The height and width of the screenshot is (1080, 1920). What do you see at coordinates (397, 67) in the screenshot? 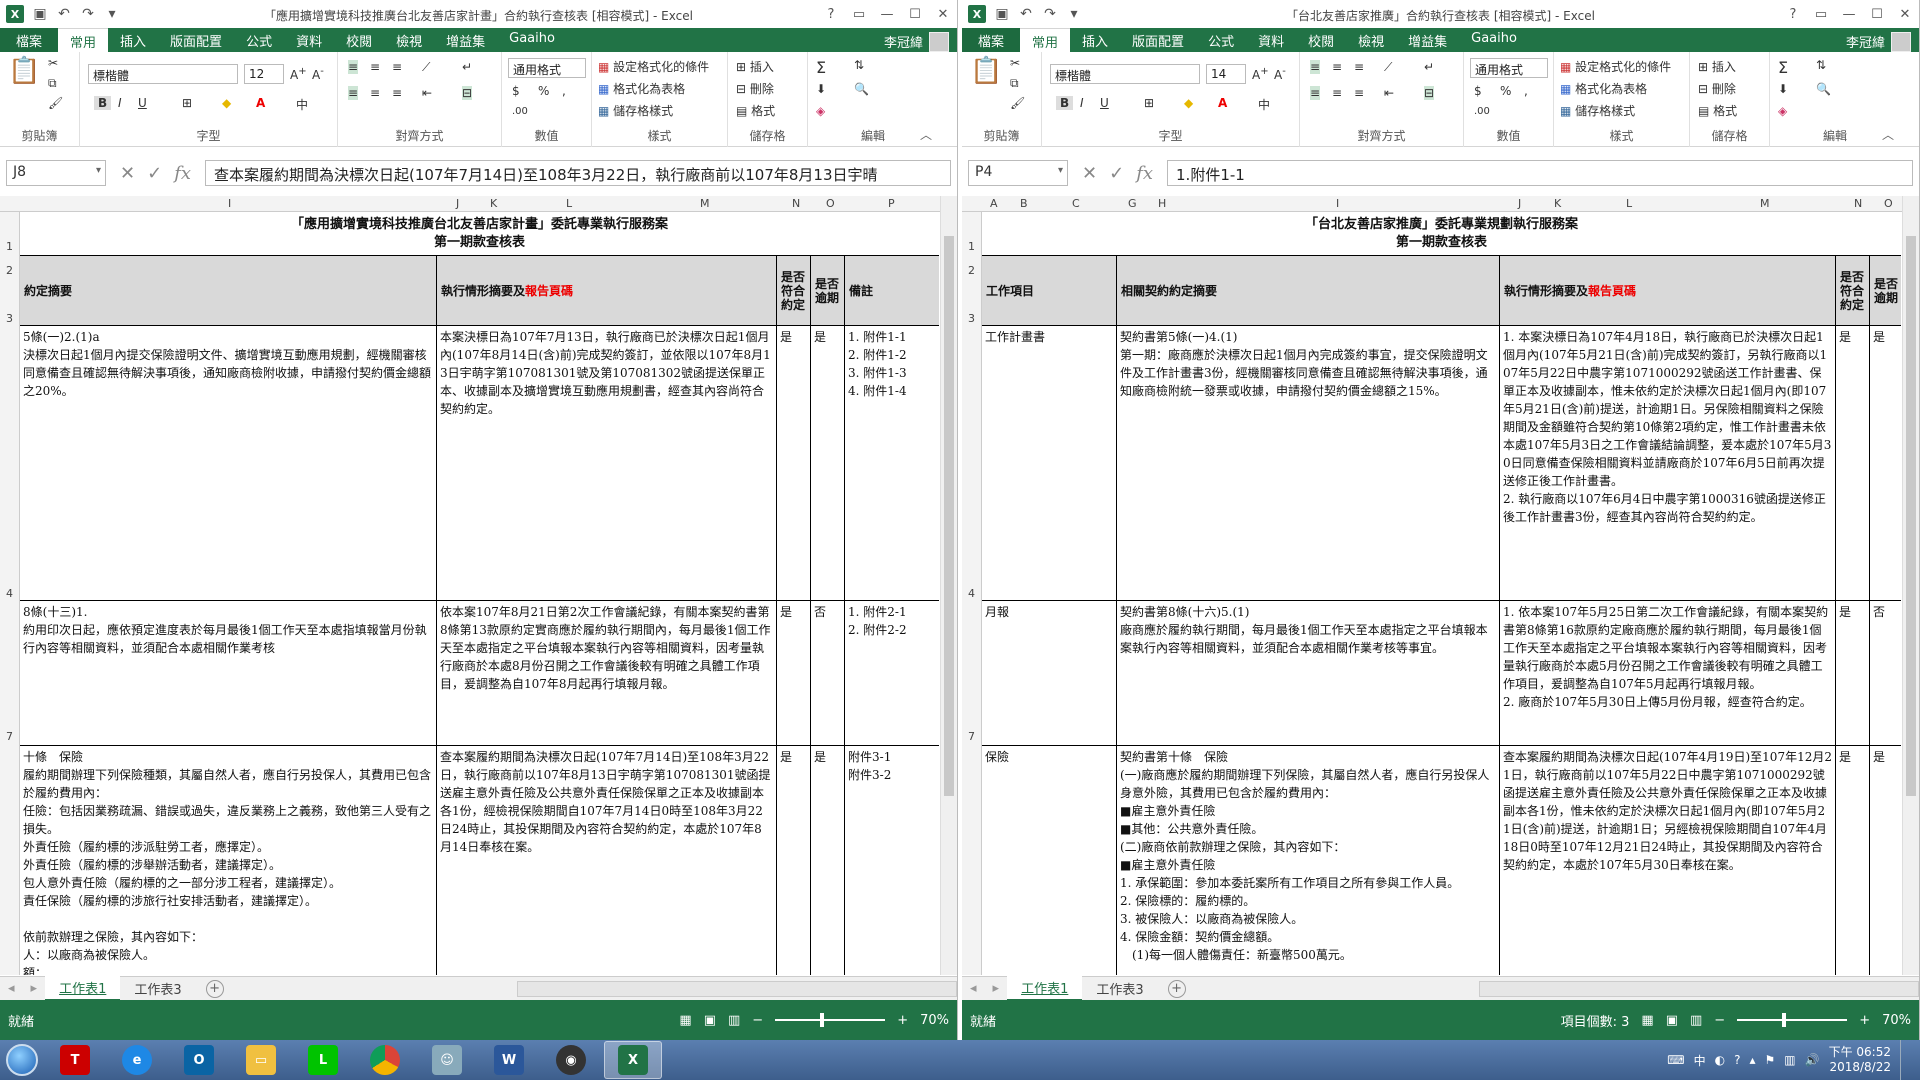
I see `align-bottom-icon: ≡` at bounding box center [397, 67].